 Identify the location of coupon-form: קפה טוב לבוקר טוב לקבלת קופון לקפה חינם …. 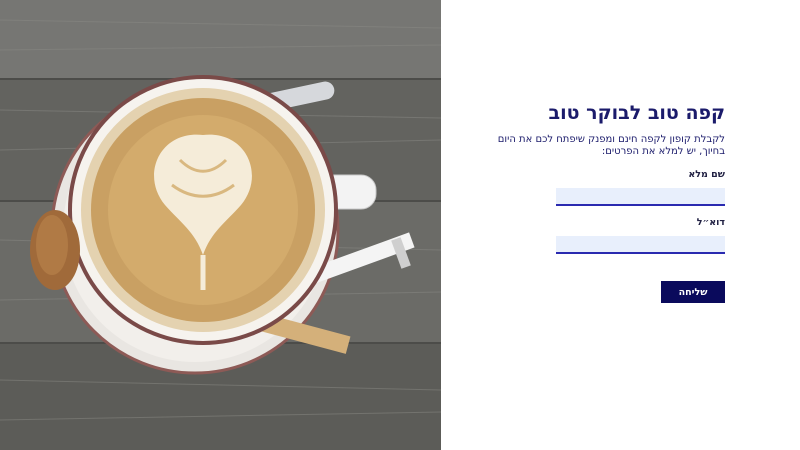
(602, 200).